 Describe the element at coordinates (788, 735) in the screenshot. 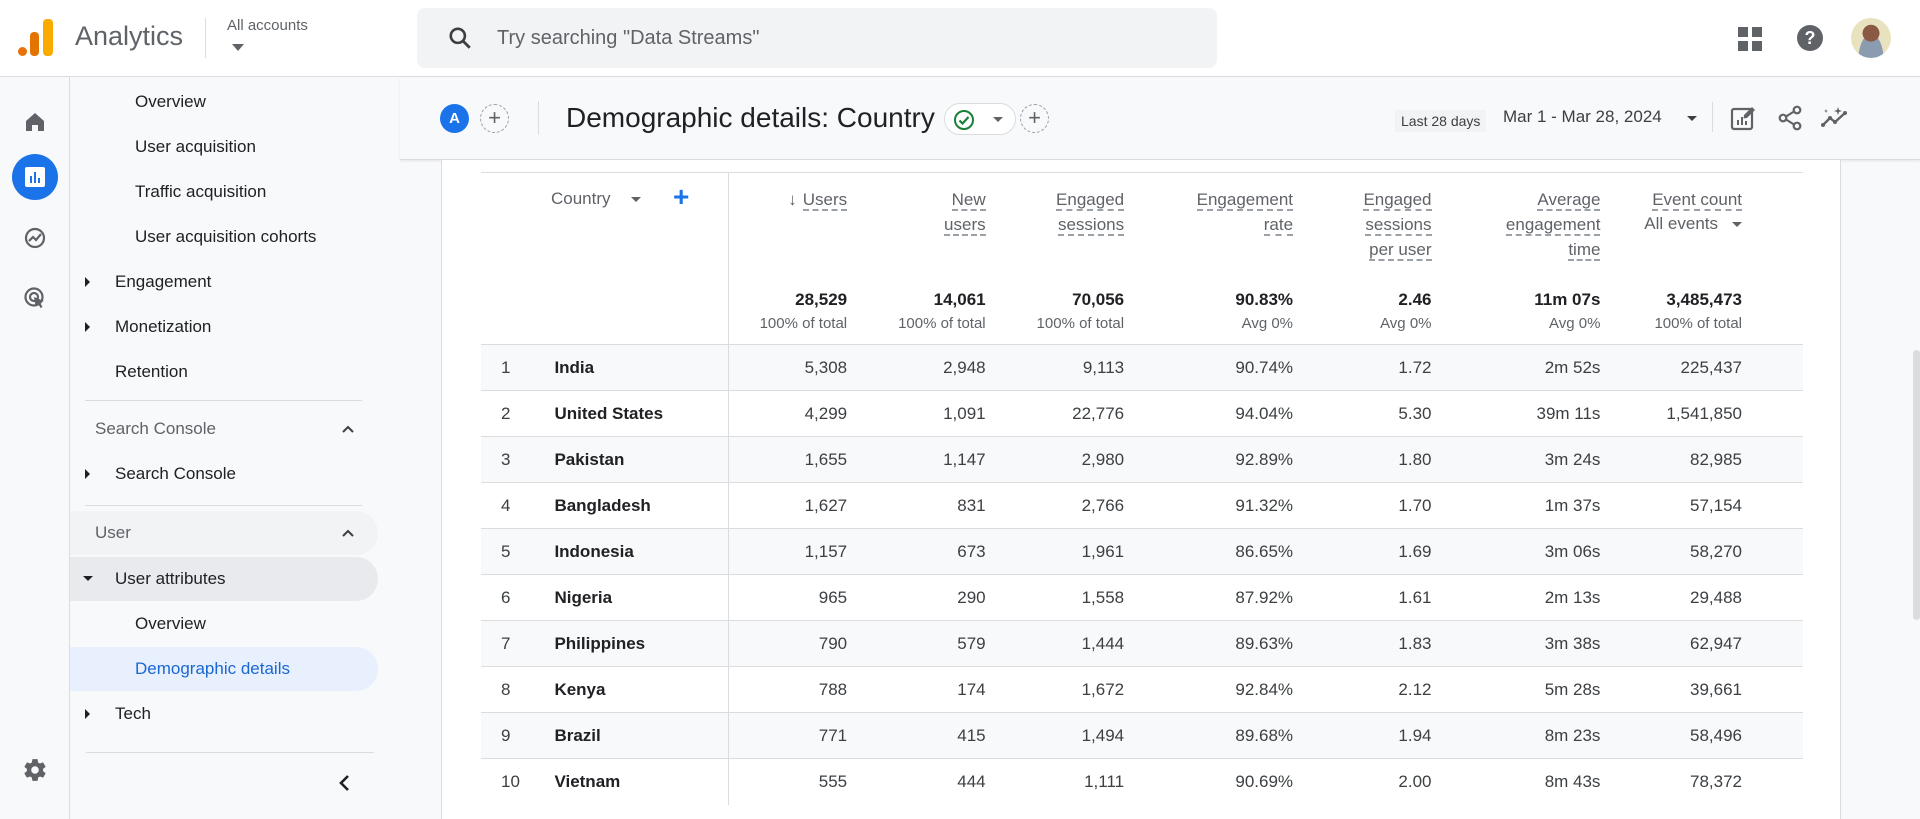

I see `users-cell: 771` at that location.